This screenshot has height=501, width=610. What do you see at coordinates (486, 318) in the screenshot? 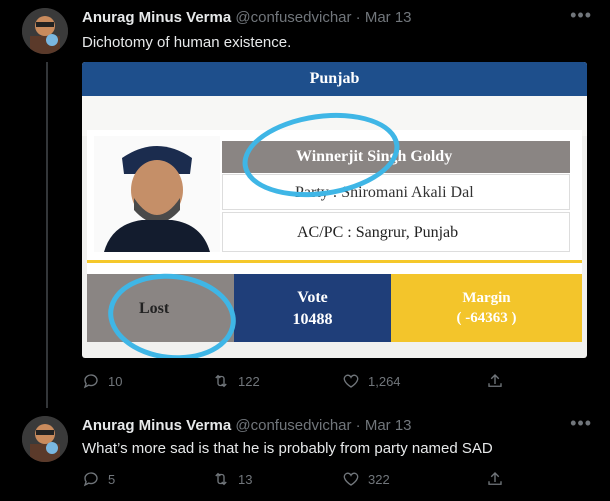
I see `margin-value: ( -64363 )` at bounding box center [486, 318].